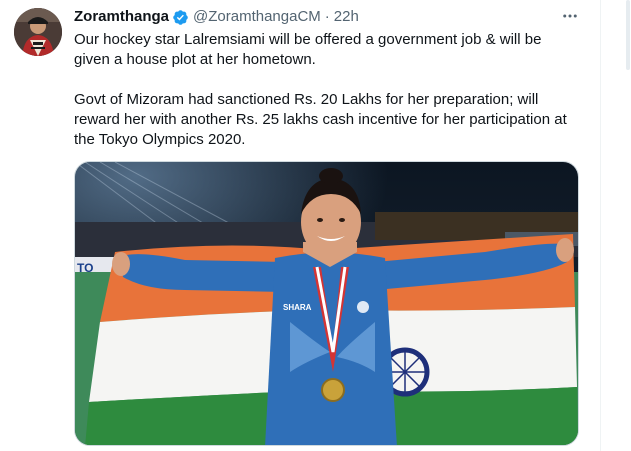 The height and width of the screenshot is (451, 631). I want to click on tweet-timestamp: 22h, so click(346, 17).